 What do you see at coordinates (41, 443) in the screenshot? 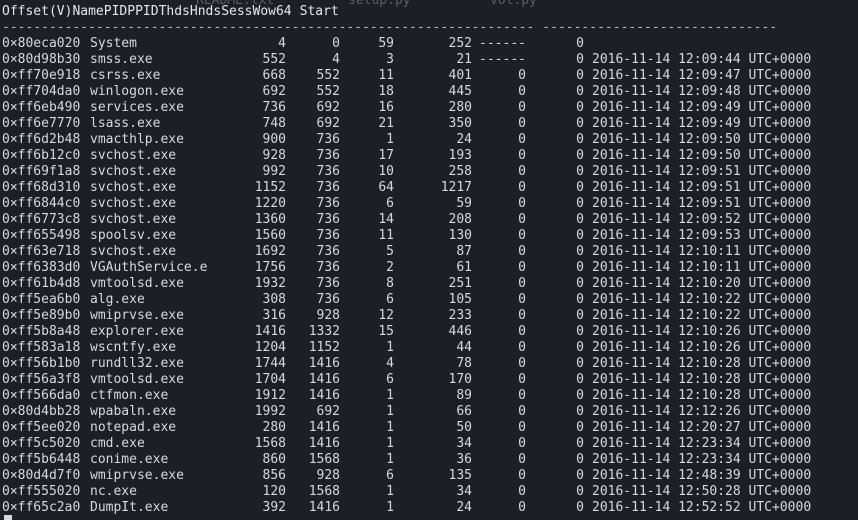
I see `cell-offset: 0×ff5c5020` at bounding box center [41, 443].